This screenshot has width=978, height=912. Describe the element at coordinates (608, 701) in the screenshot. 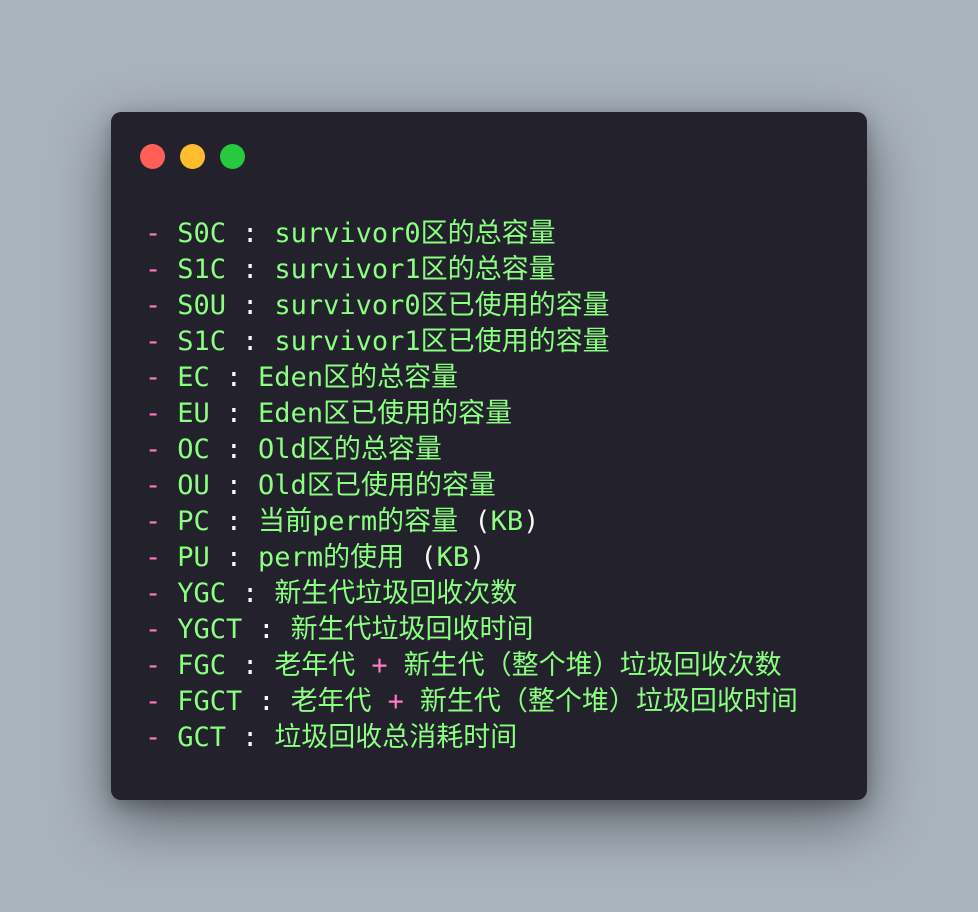

I see `metric-description-part: 新生代（整个堆）垃圾回收时间` at that location.